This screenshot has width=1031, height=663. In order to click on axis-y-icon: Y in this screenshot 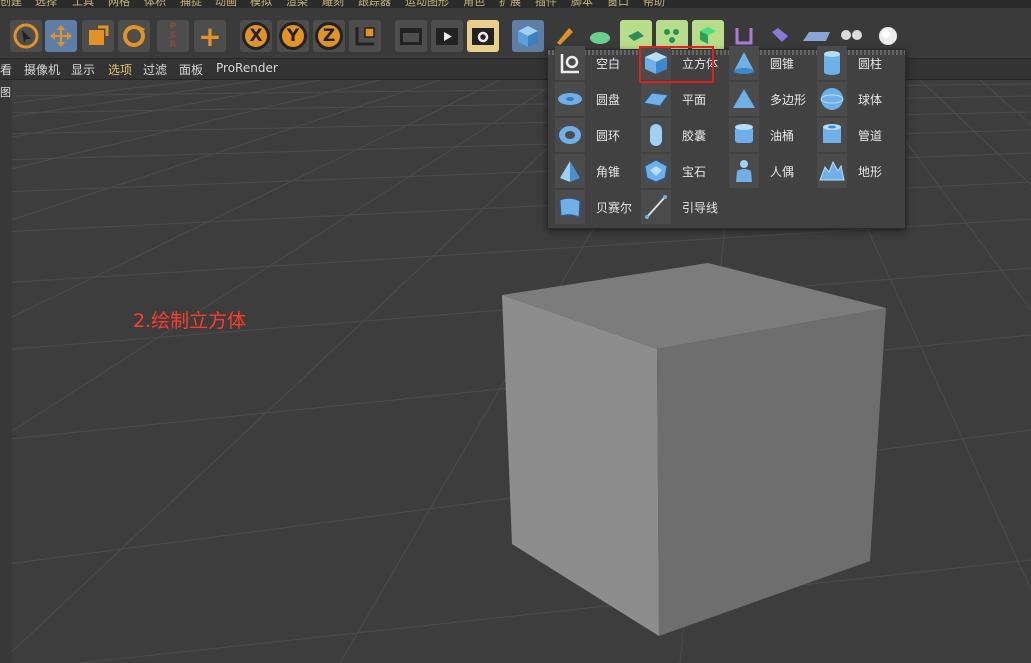, I will do `click(293, 36)`.